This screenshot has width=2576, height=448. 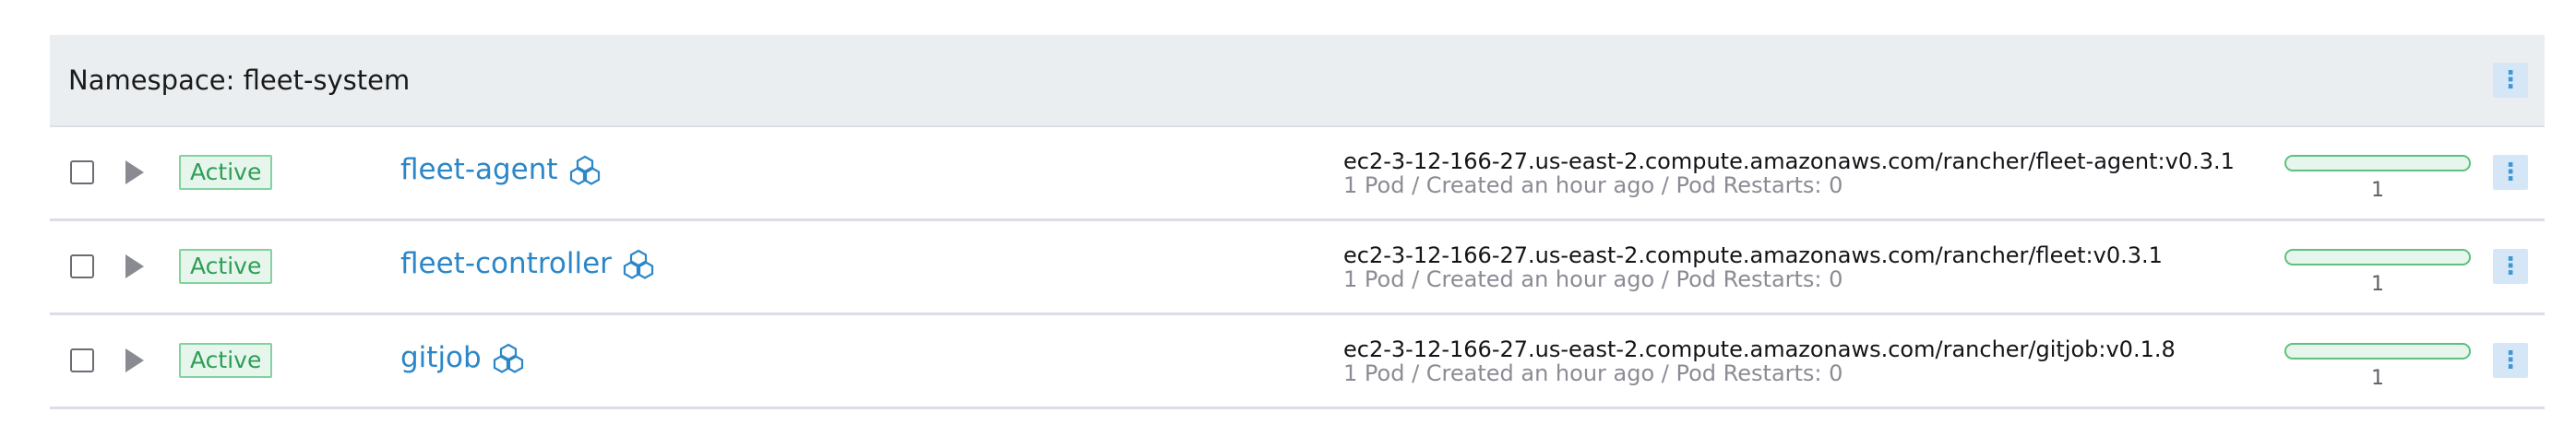 I want to click on namespace-title: Namespace: fleet-system, so click(x=240, y=80).